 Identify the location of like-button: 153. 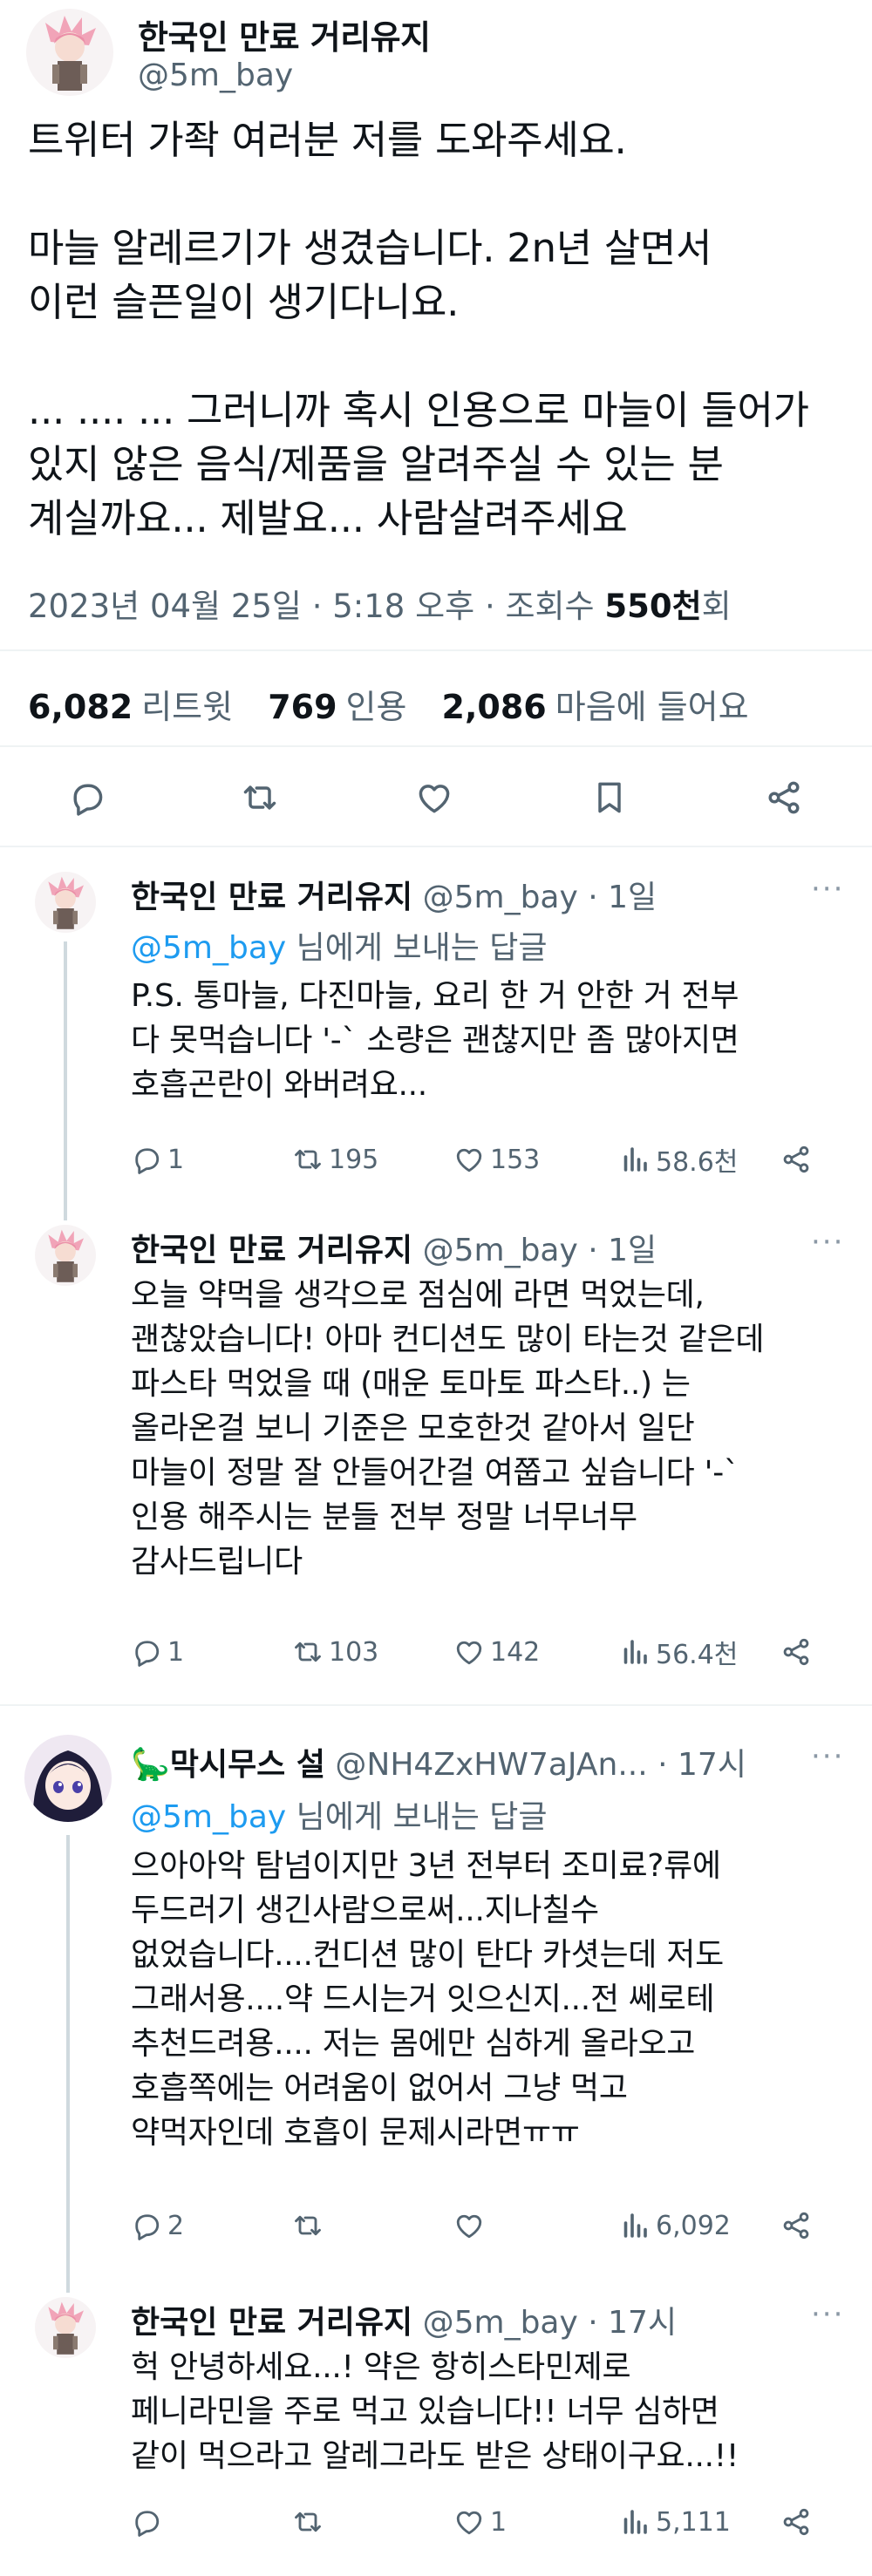
(496, 1159).